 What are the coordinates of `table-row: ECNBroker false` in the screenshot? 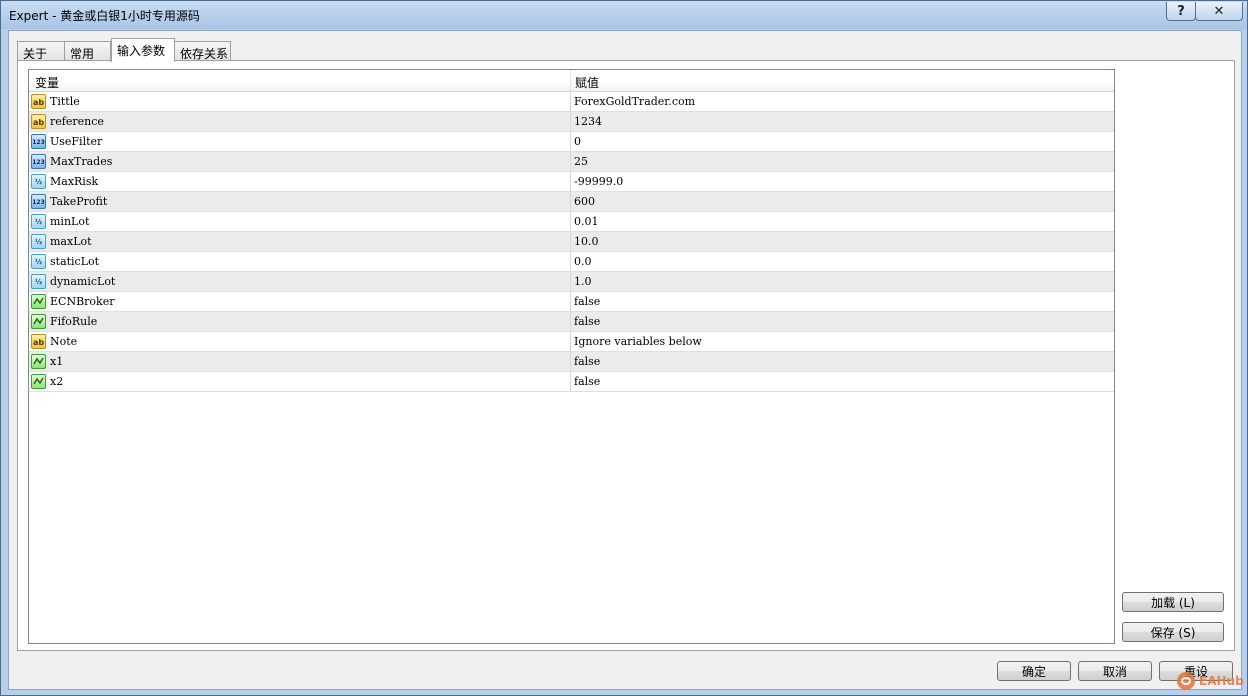 It's located at (571, 302).